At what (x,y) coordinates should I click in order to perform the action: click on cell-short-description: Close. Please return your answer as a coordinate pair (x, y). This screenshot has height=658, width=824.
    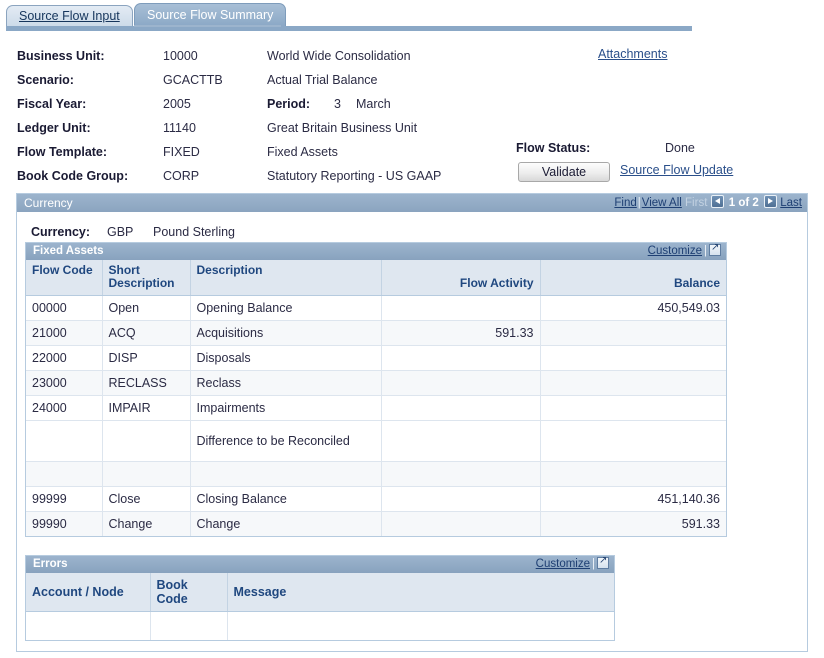
    Looking at the image, I should click on (146, 499).